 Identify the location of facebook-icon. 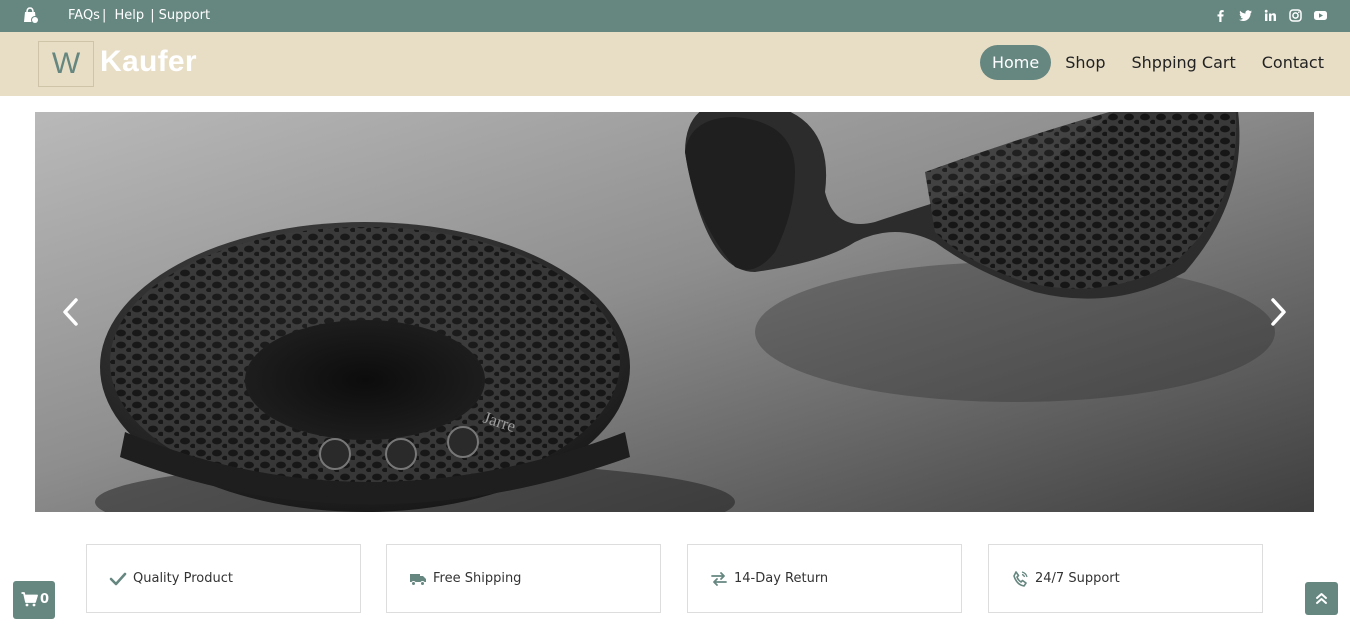
(1220, 15).